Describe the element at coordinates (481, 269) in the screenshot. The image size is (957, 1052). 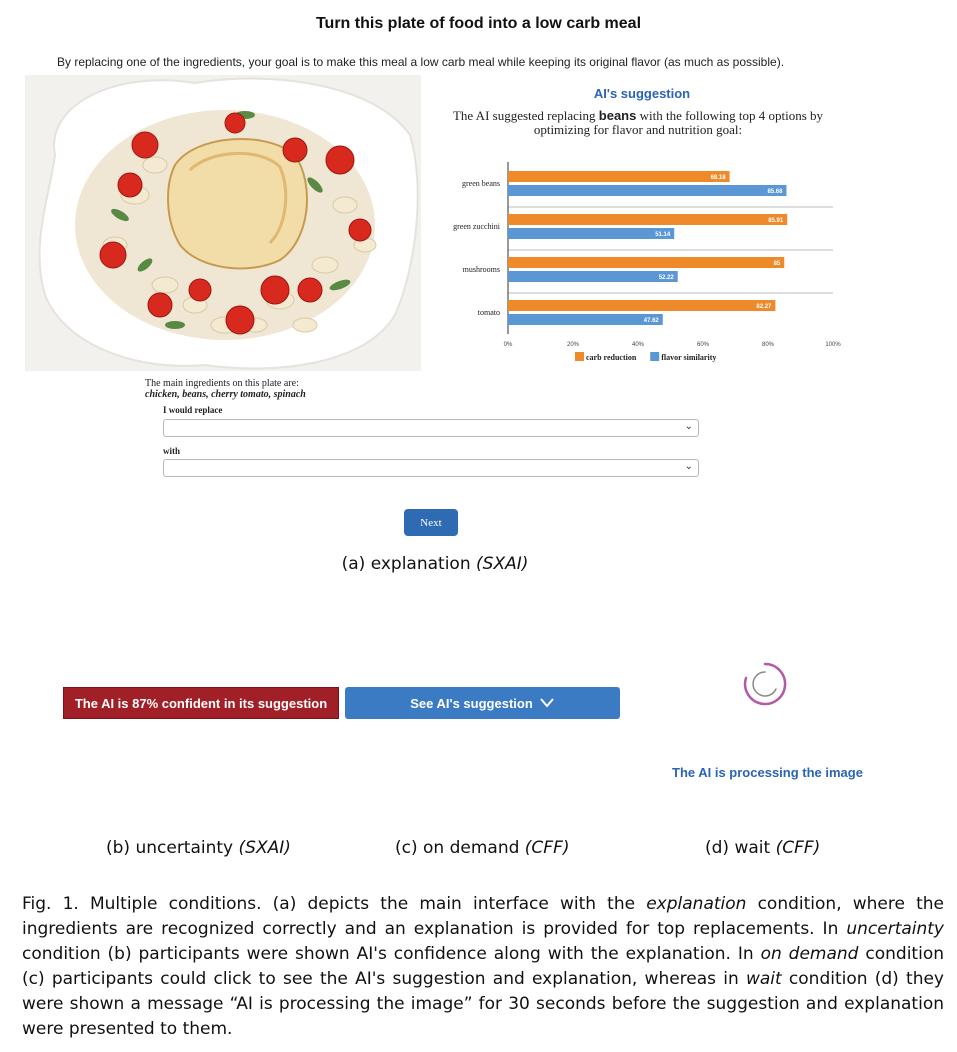
I see `category-label: mushrooms` at that location.